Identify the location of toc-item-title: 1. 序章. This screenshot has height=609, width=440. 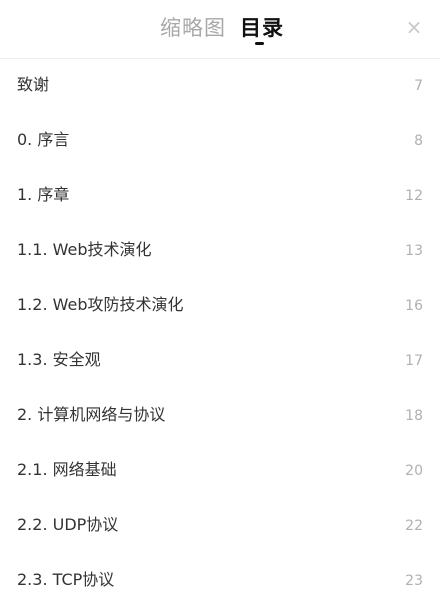
(43, 194).